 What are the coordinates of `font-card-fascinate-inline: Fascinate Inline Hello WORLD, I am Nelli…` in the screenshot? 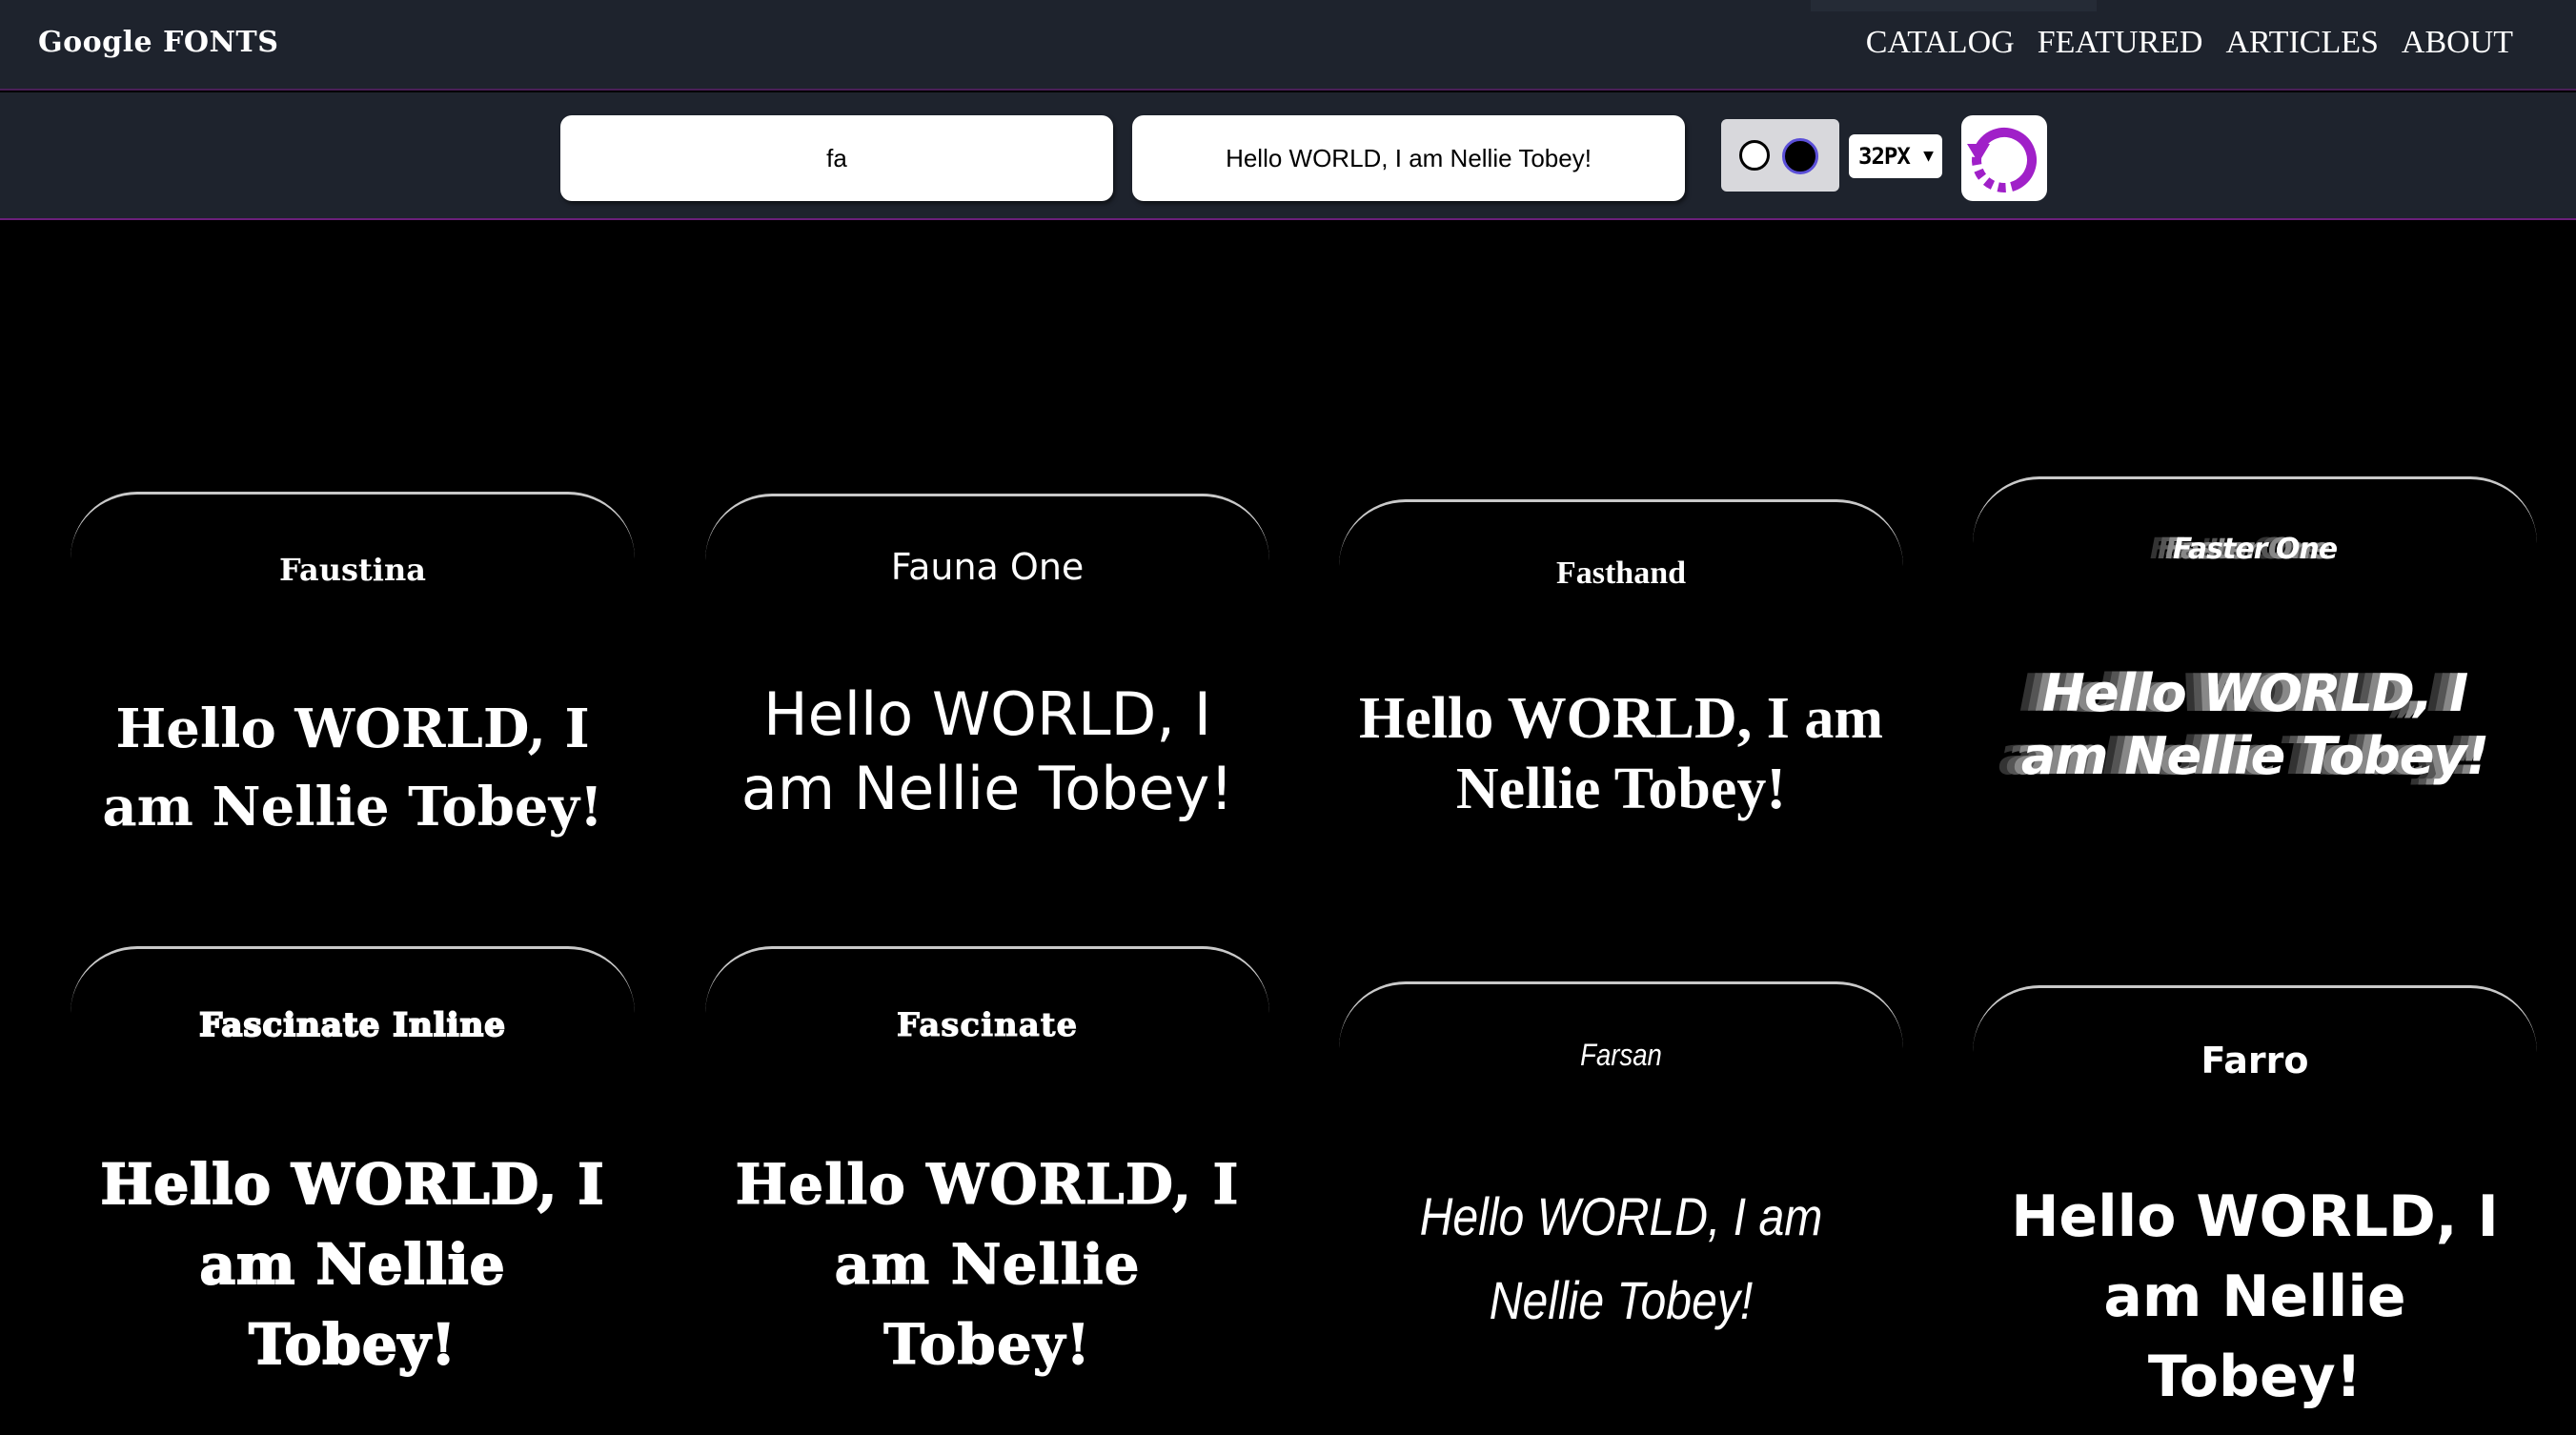 It's located at (353, 1162).